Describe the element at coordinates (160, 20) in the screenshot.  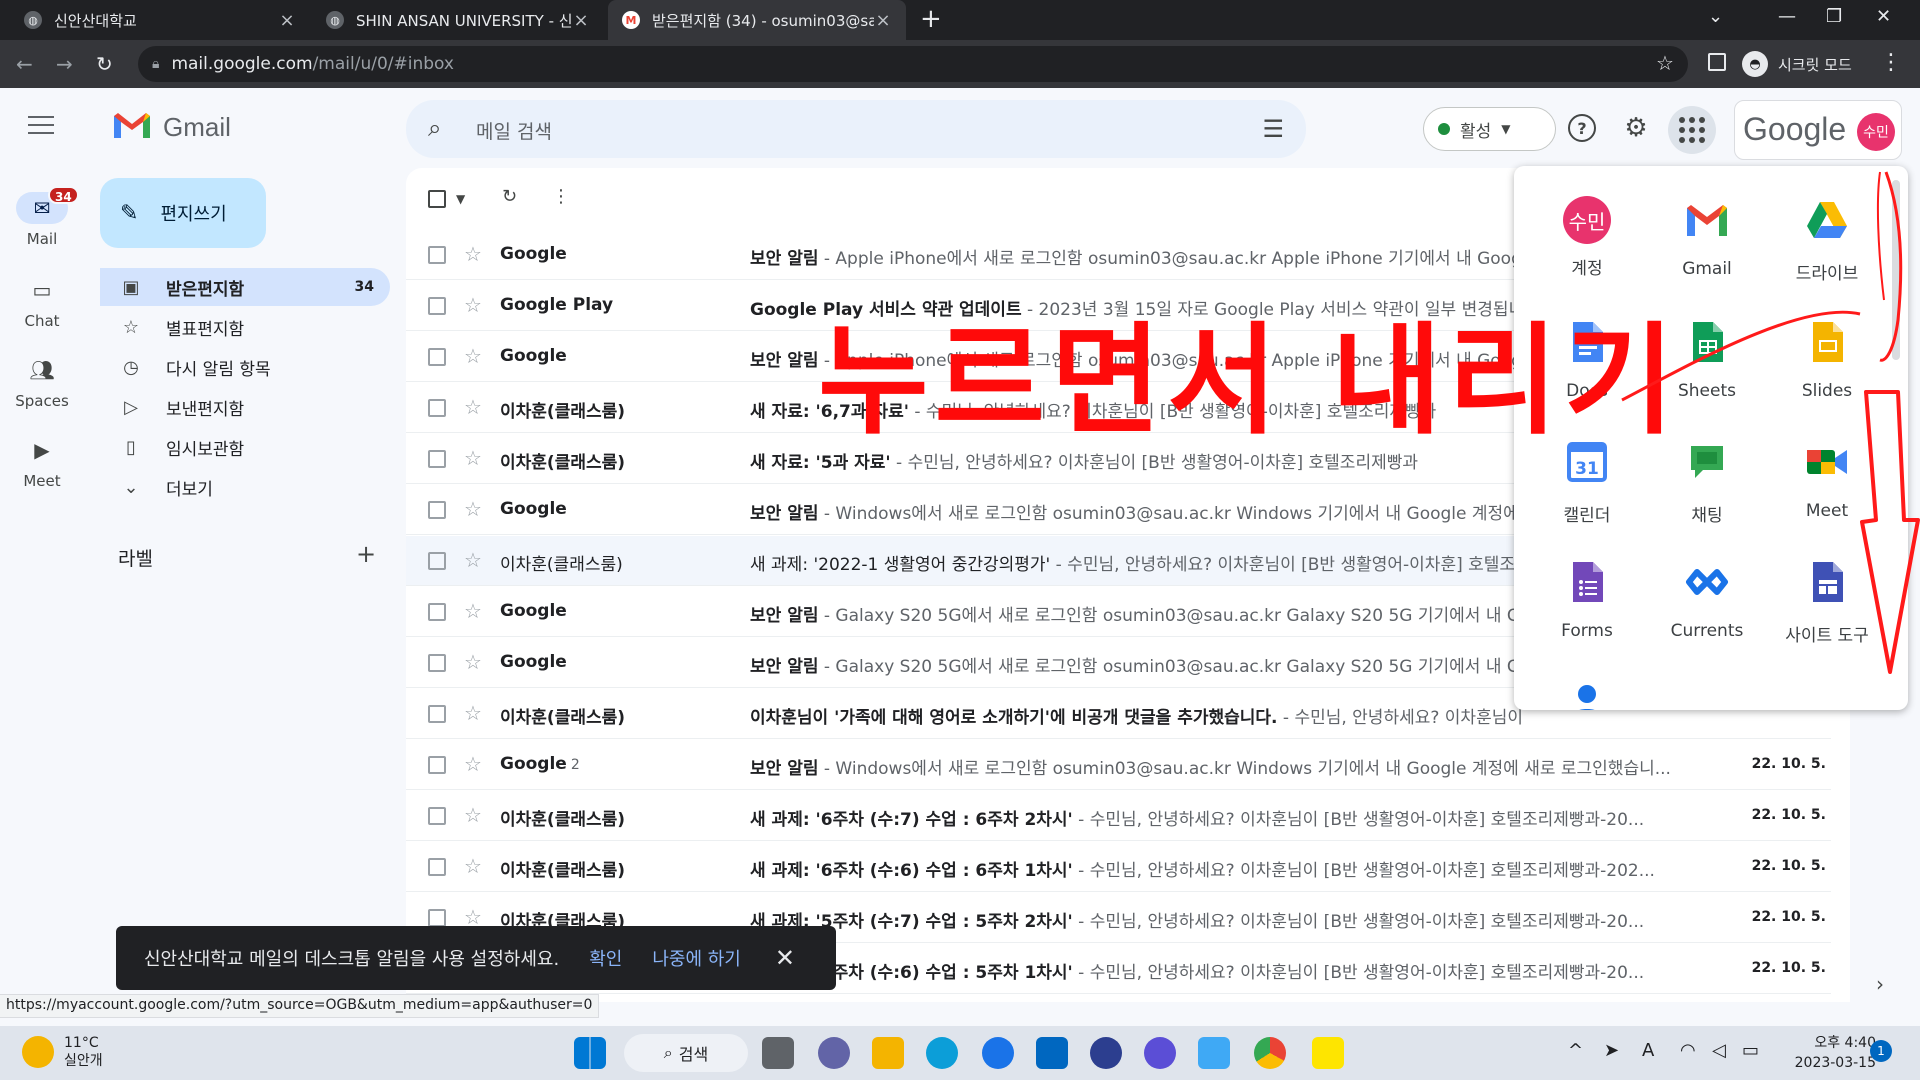
I see `tab-sau-home: ◍ 신안산대학교 ×` at that location.